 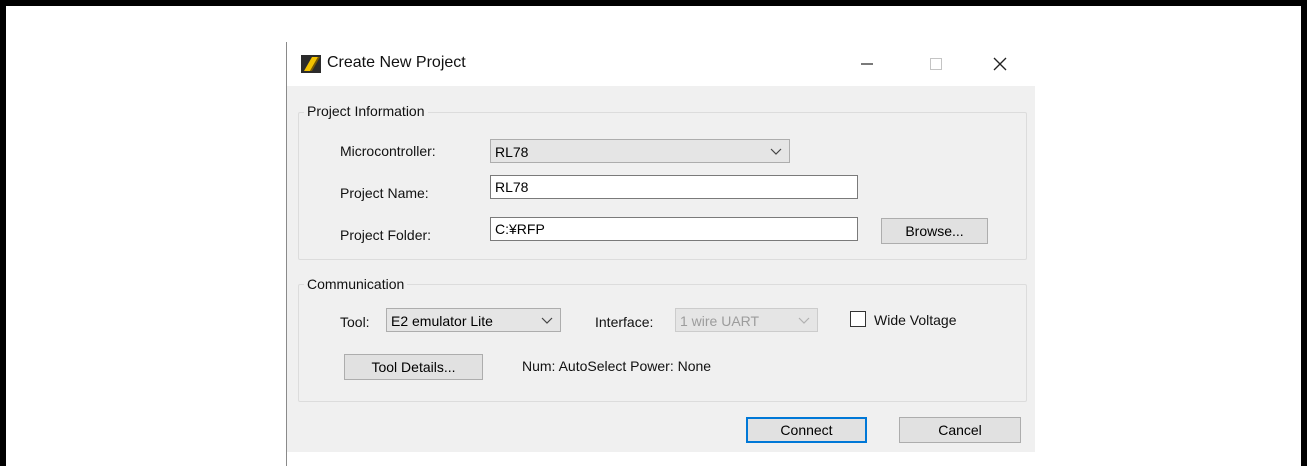 I want to click on connect-button: Connect, so click(x=806, y=430).